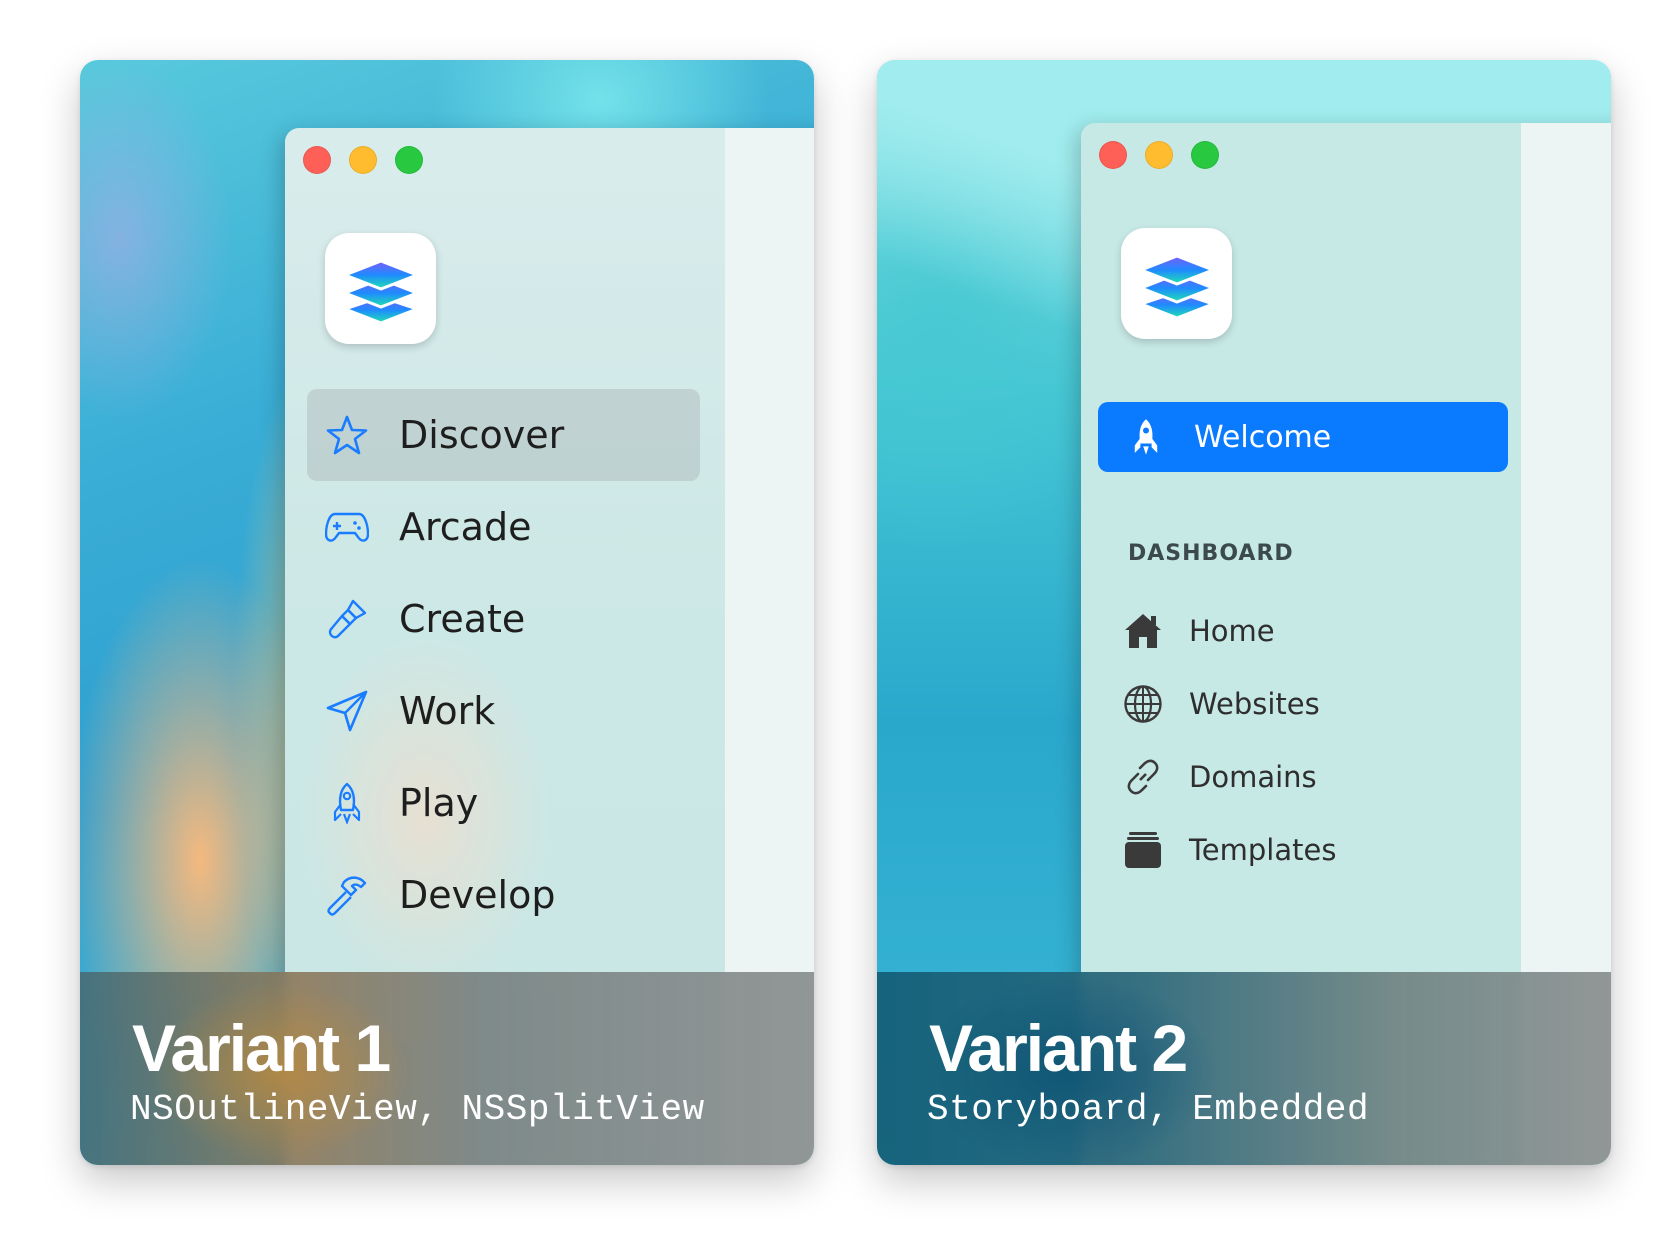 The width and height of the screenshot is (1680, 1240). What do you see at coordinates (1143, 631) in the screenshot?
I see `house-icon` at bounding box center [1143, 631].